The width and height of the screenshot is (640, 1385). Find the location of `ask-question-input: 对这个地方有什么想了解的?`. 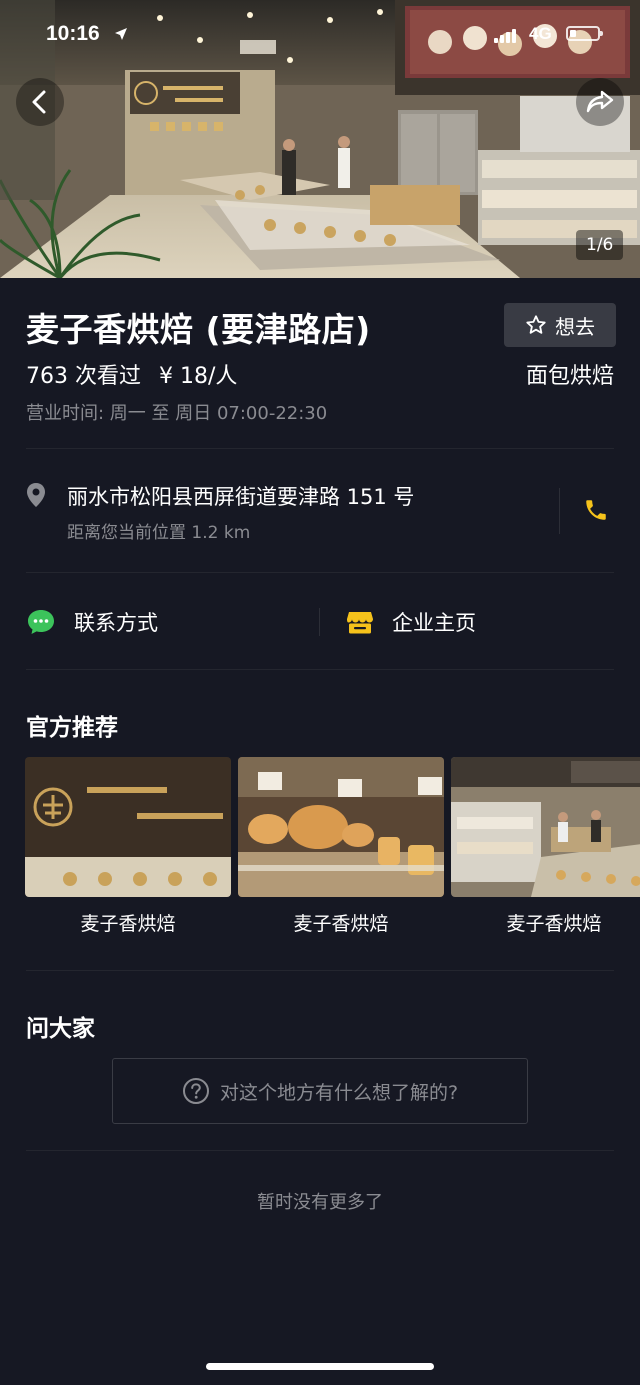

ask-question-input: 对这个地方有什么想了解的? is located at coordinates (320, 1091).